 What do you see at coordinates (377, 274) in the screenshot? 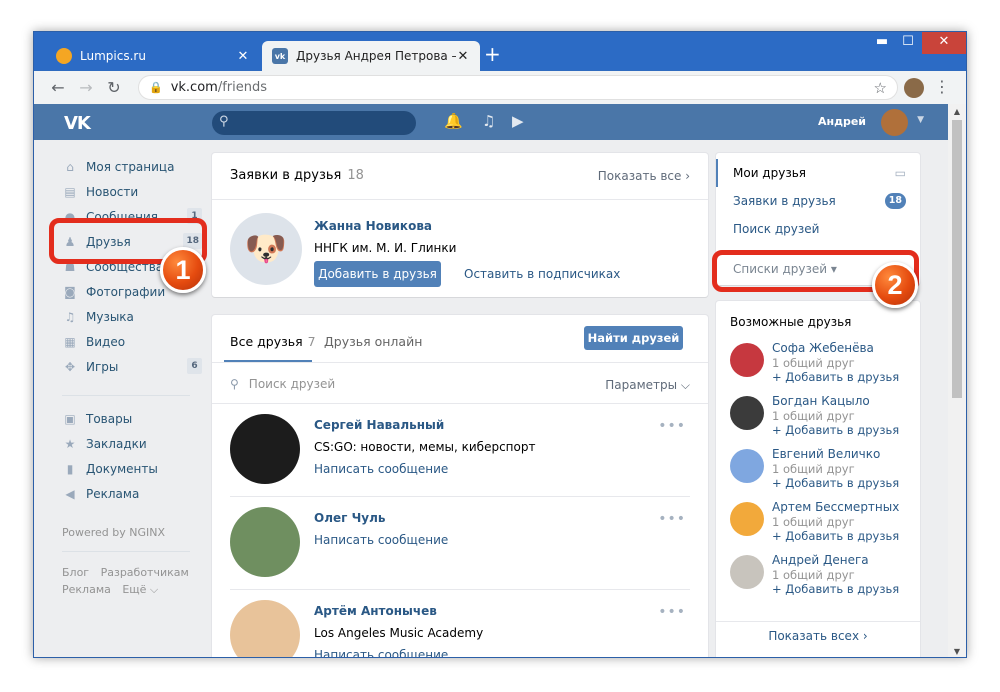
I see `add-friend-button: Добавить в друзья` at bounding box center [377, 274].